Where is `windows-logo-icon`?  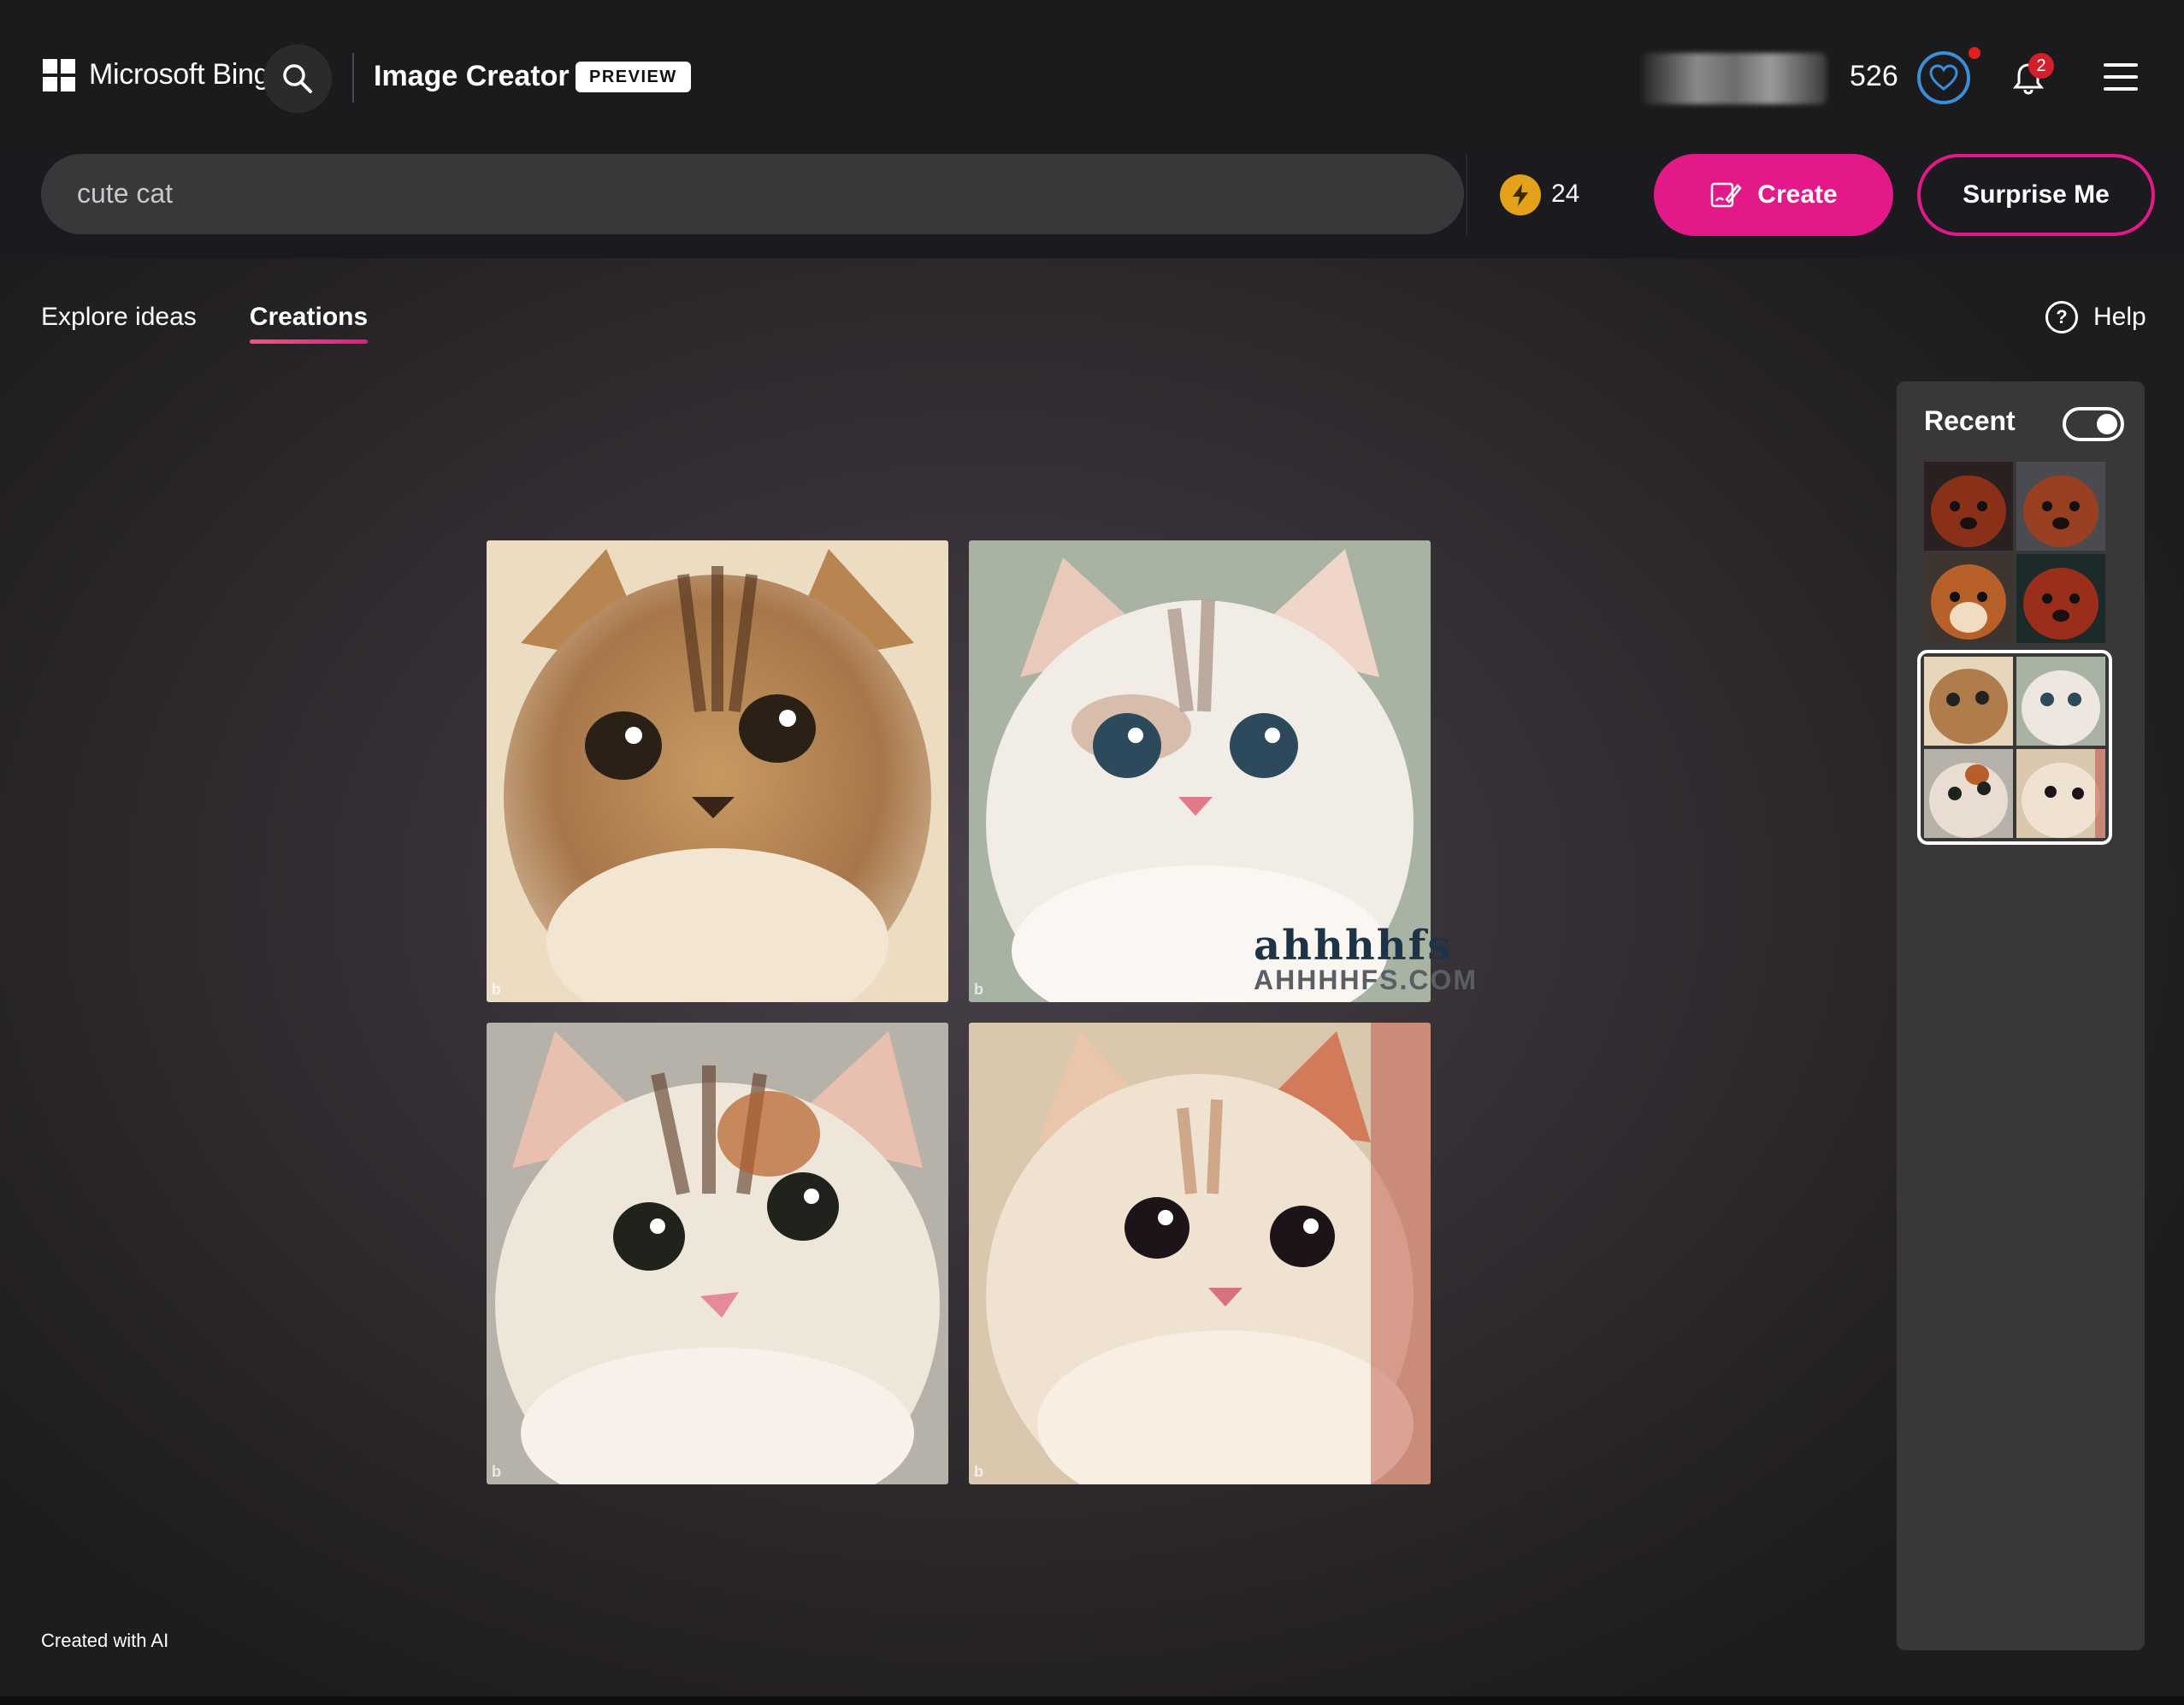
windows-logo-icon is located at coordinates (59, 74).